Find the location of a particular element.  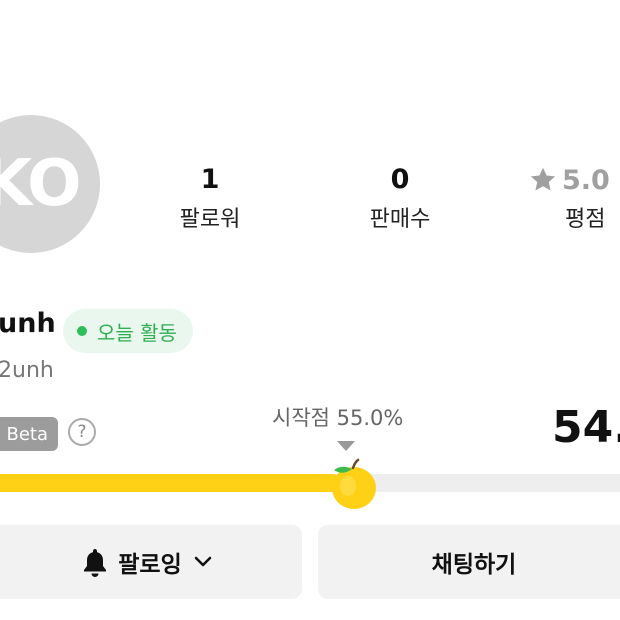

score-value: 54. is located at coordinates (586, 427).